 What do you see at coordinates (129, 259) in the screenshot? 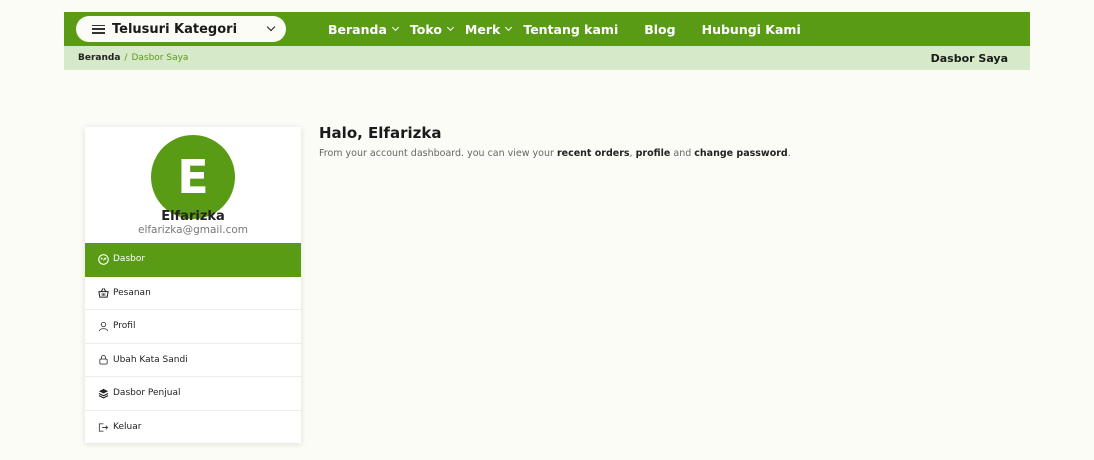
I see `menu-label: Dasbor` at bounding box center [129, 259].